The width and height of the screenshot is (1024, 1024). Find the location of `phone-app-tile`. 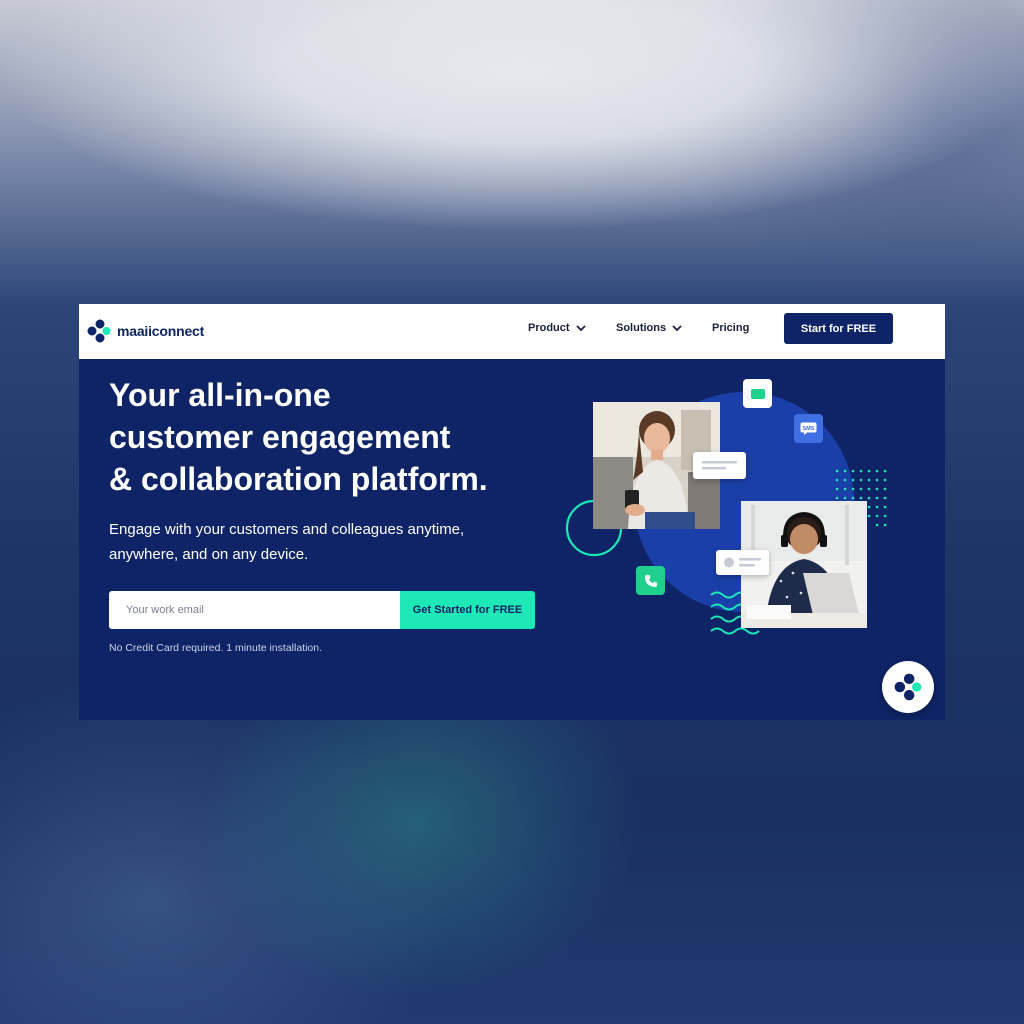

phone-app-tile is located at coordinates (650, 580).